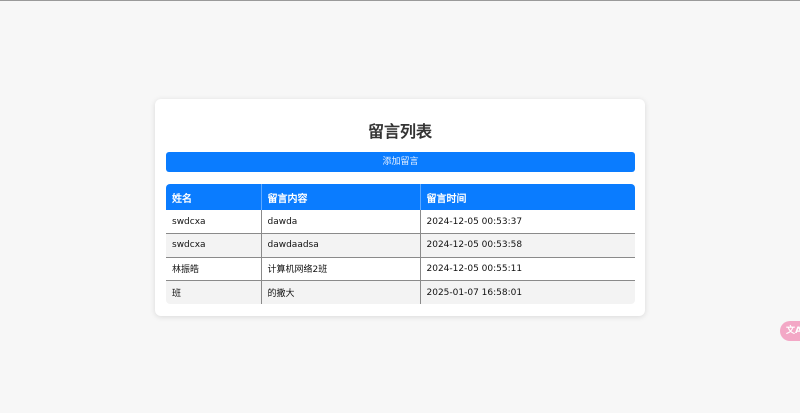  Describe the element at coordinates (213, 269) in the screenshot. I see `cell-name: 林振皓` at that location.